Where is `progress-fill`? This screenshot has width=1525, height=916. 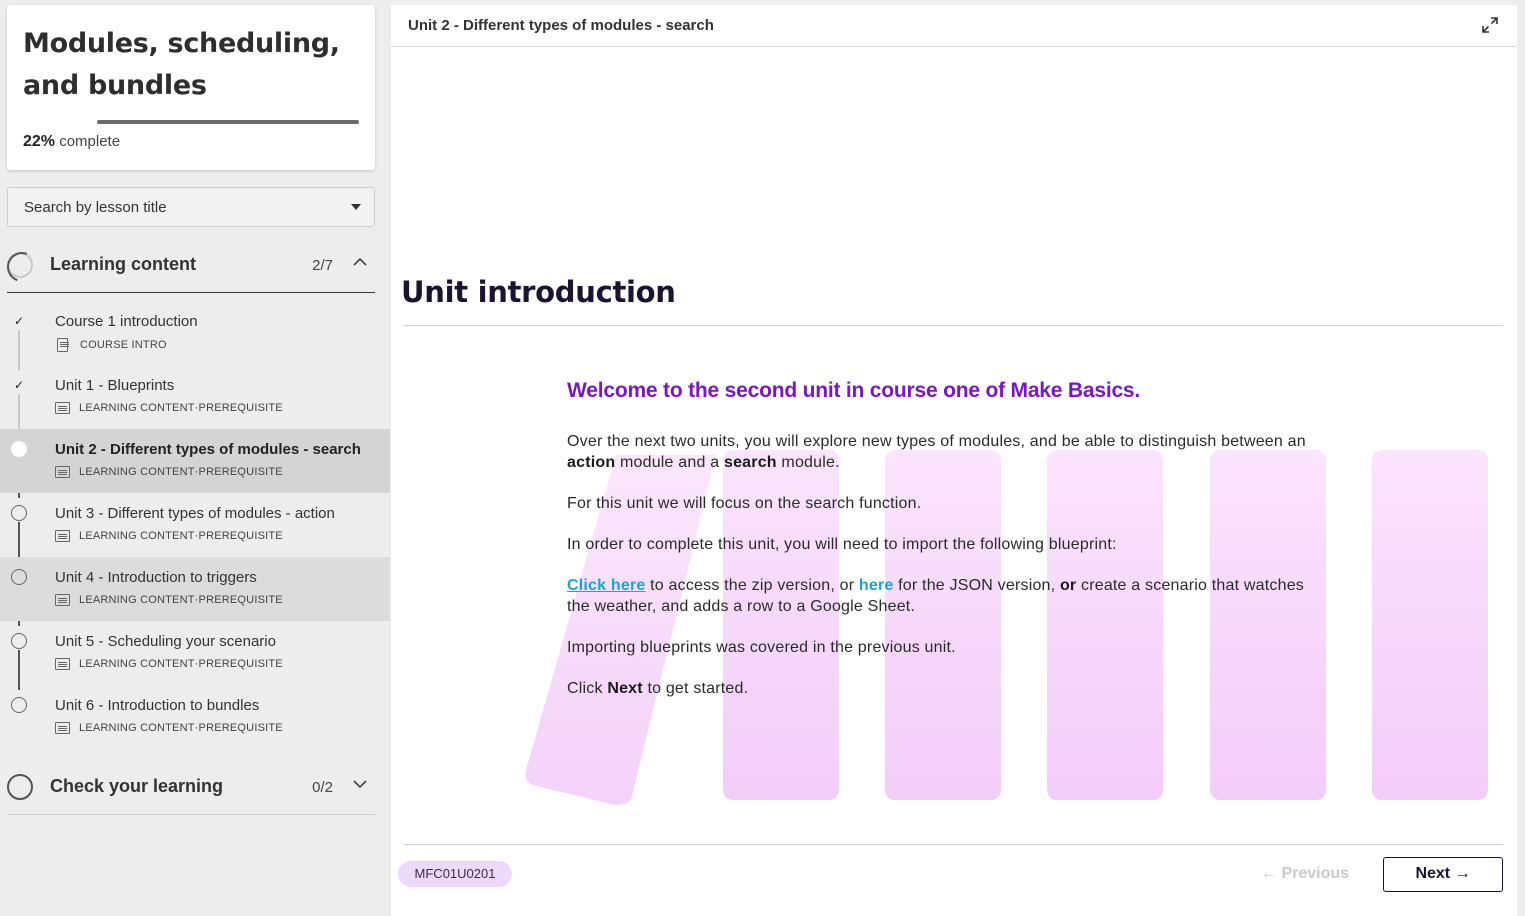 progress-fill is located at coordinates (228, 122).